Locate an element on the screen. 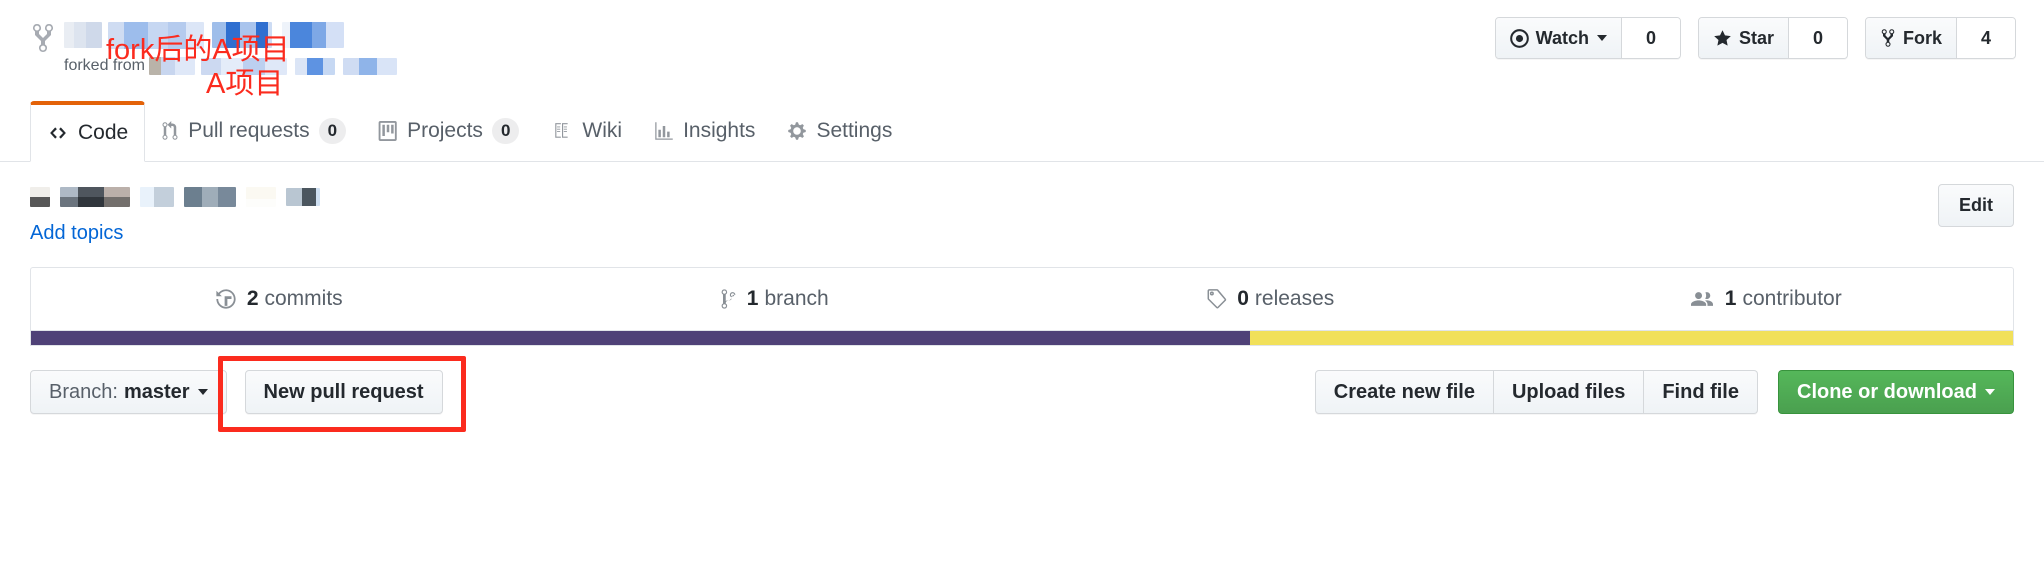 The width and height of the screenshot is (2044, 588). book-icon is located at coordinates (562, 131).